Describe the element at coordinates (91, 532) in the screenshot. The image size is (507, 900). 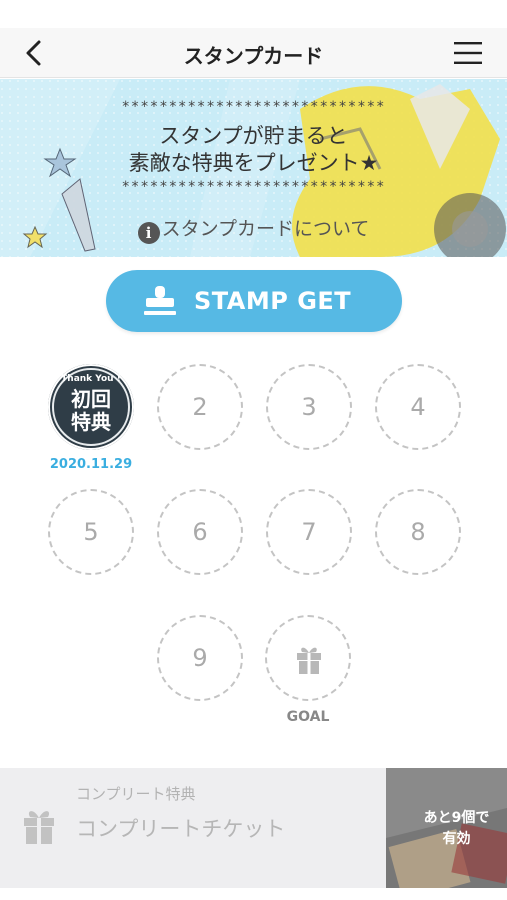
I see `stamp-slot-5: 5` at that location.